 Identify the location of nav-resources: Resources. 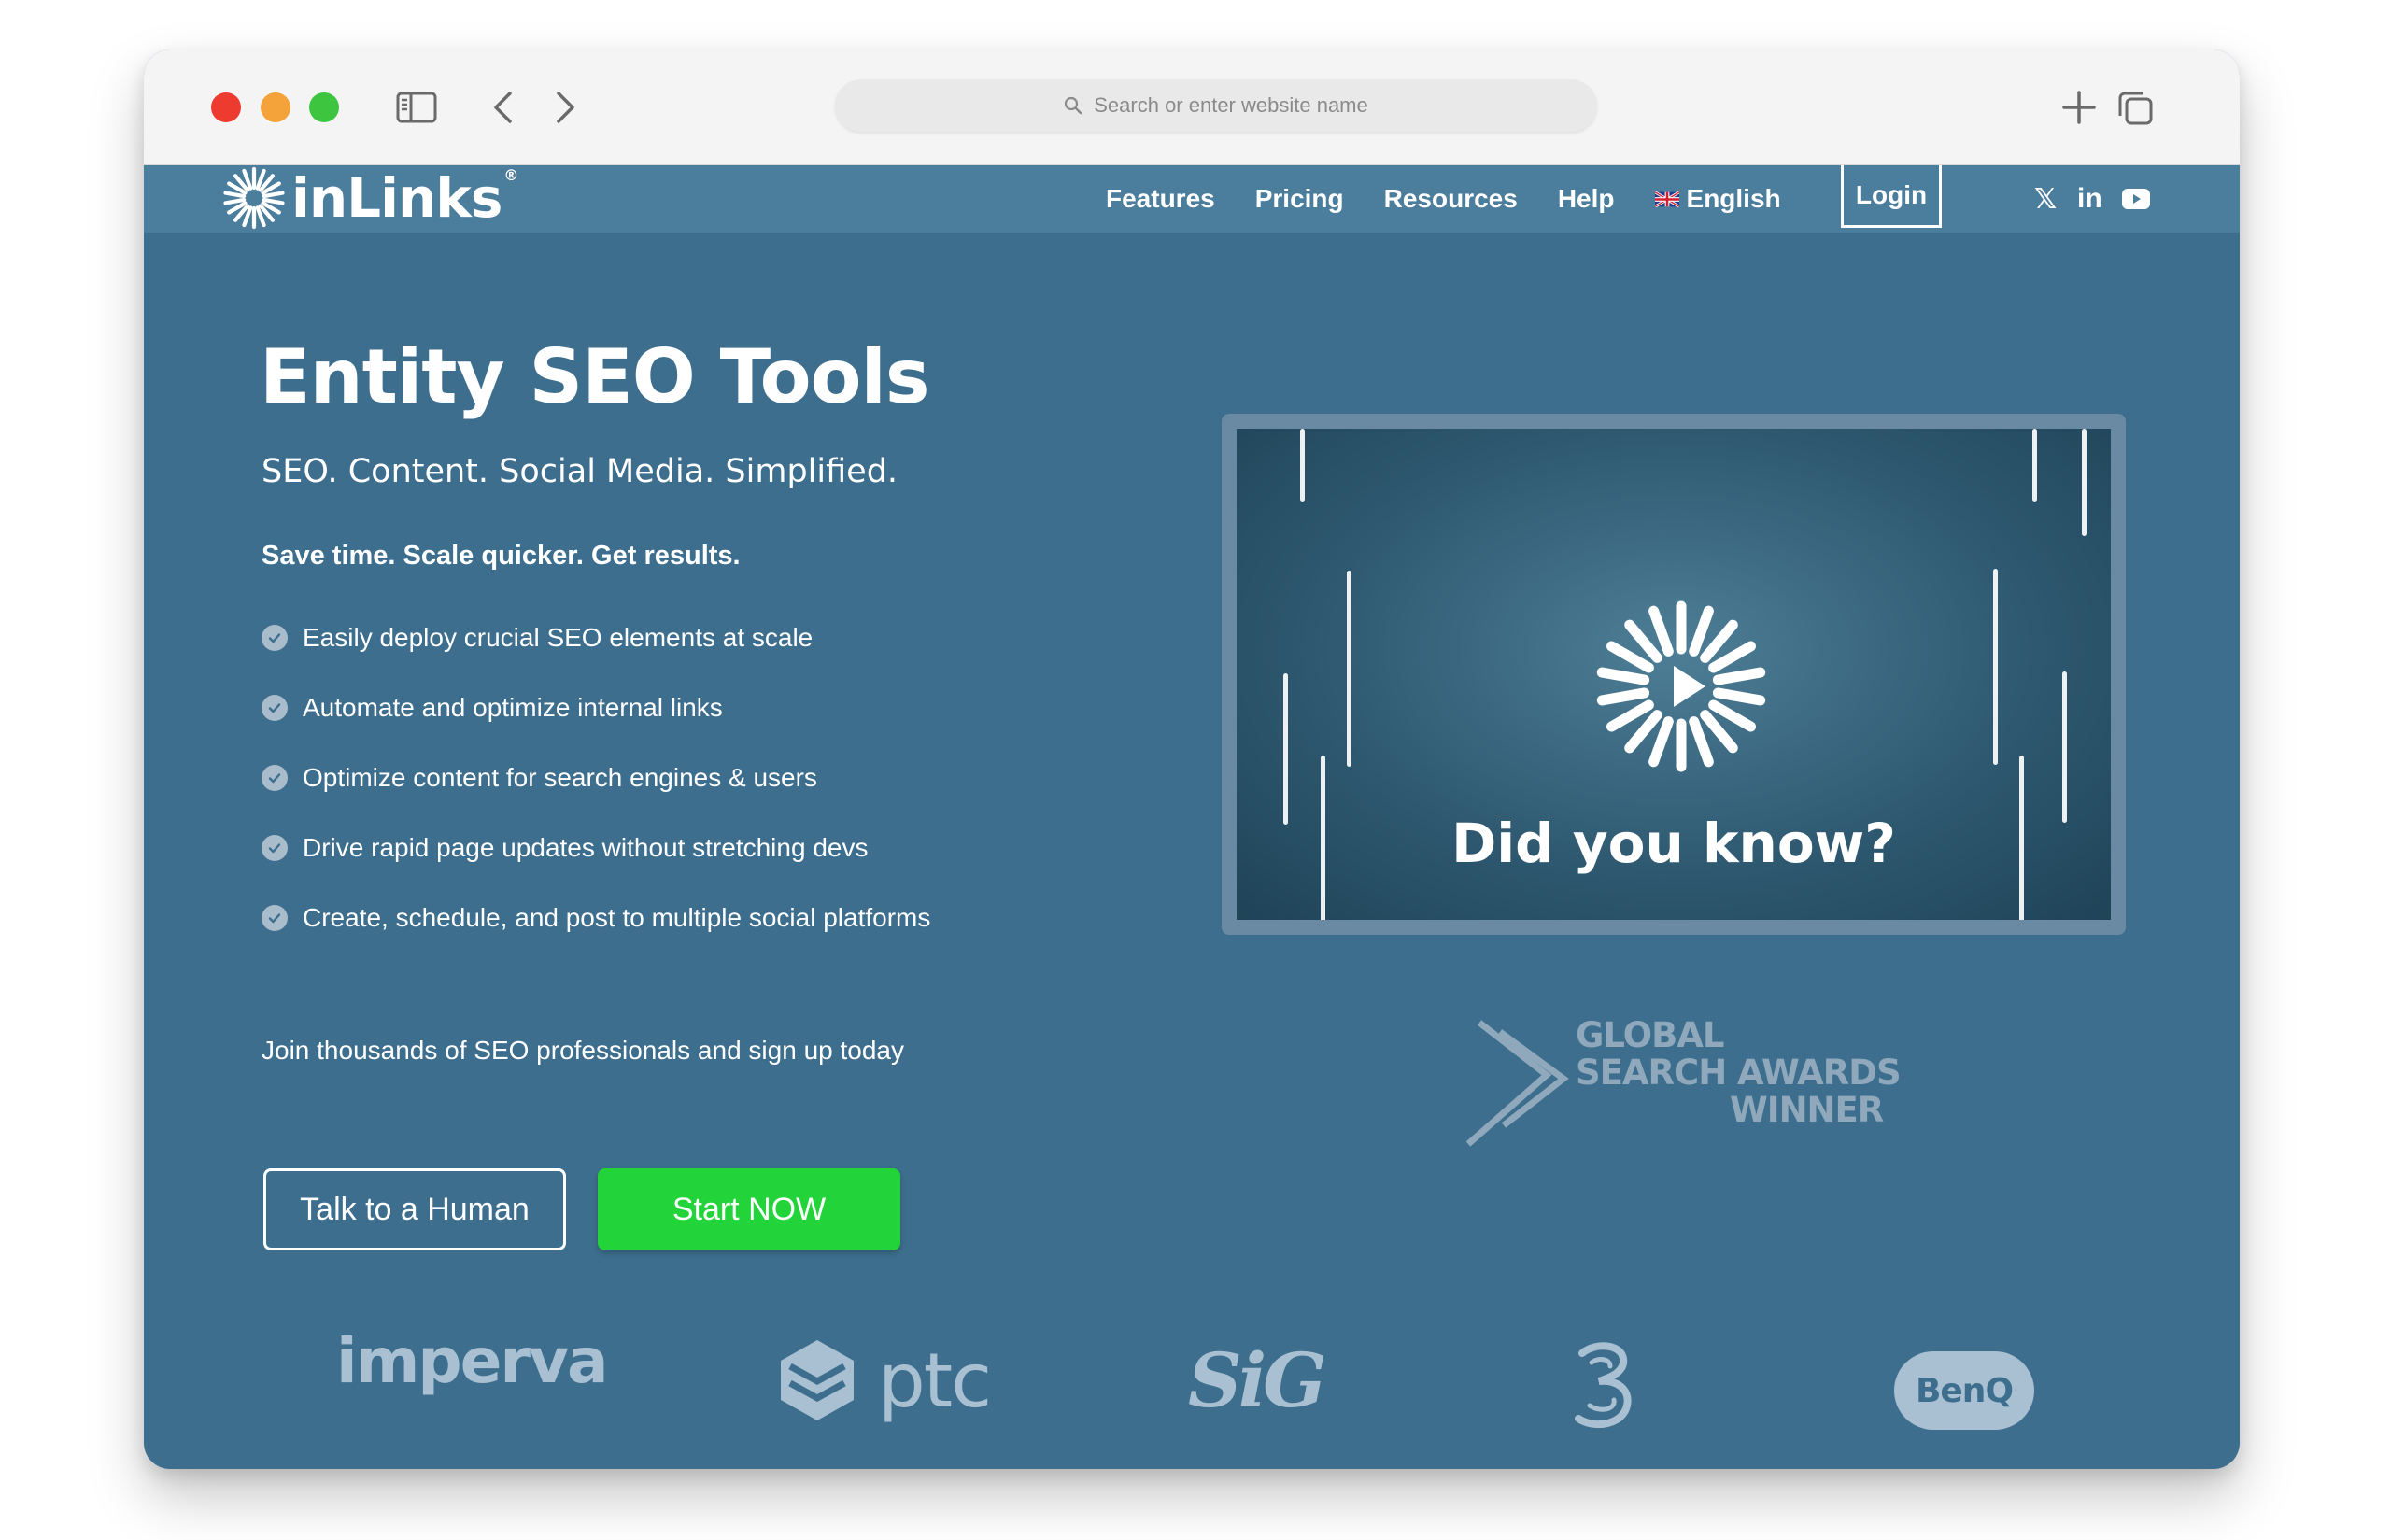
(1451, 199).